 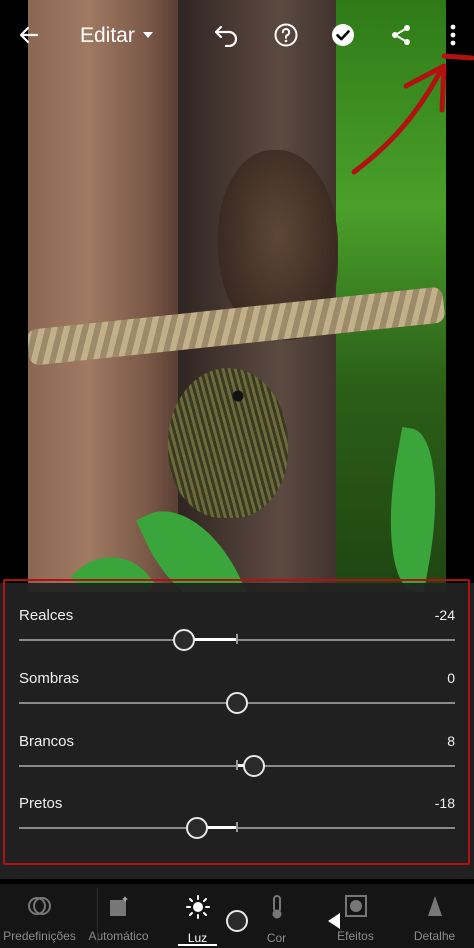 What do you see at coordinates (228, 443) in the screenshot?
I see `photo-bird` at bounding box center [228, 443].